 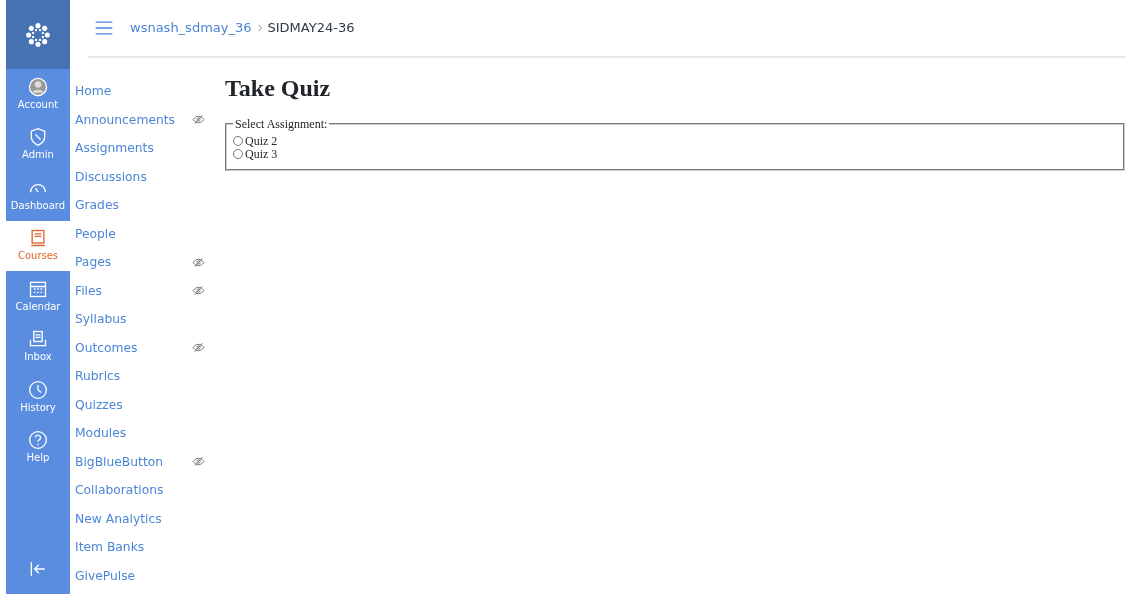 What do you see at coordinates (38, 296) in the screenshot?
I see `nav-item: Calendar` at bounding box center [38, 296].